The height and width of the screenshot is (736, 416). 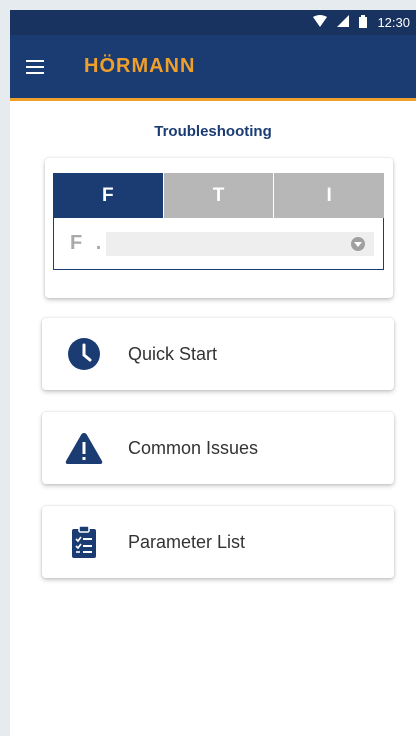 What do you see at coordinates (393, 22) in the screenshot?
I see `status-time: 12:30` at bounding box center [393, 22].